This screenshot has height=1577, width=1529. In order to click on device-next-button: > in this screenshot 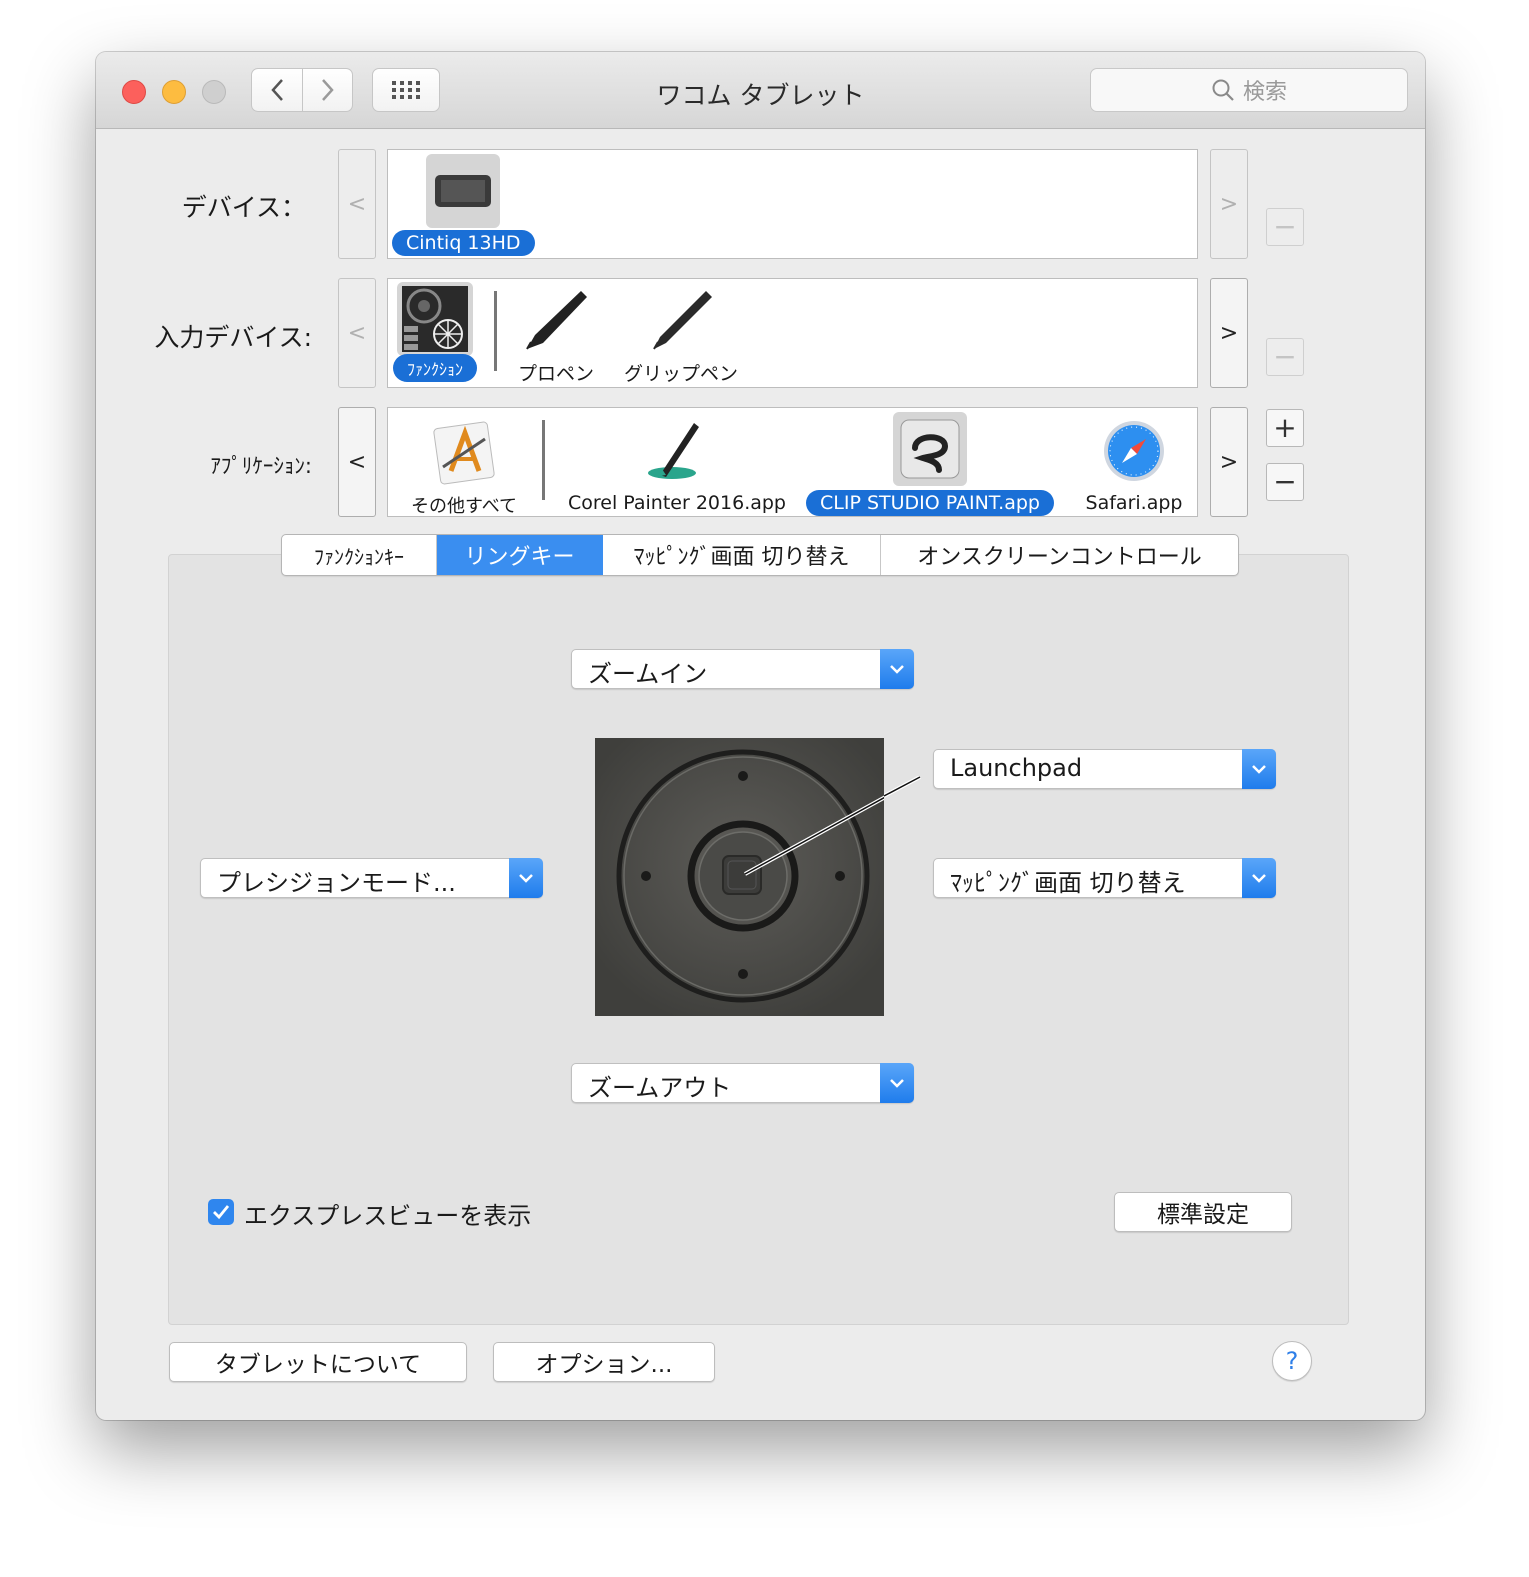, I will do `click(1229, 204)`.